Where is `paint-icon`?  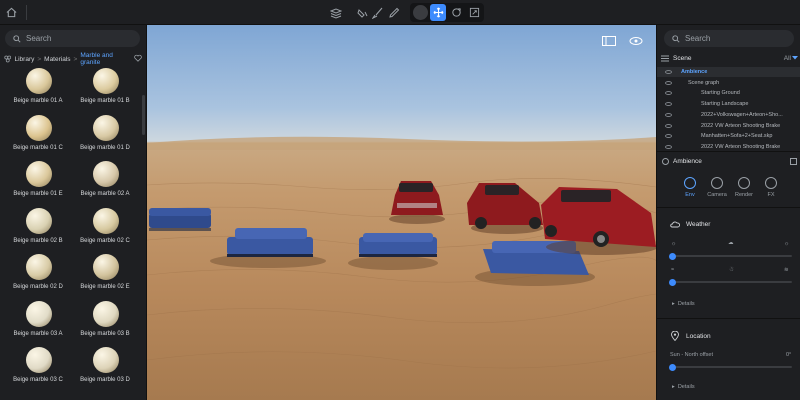
paint-icon is located at coordinates (362, 12).